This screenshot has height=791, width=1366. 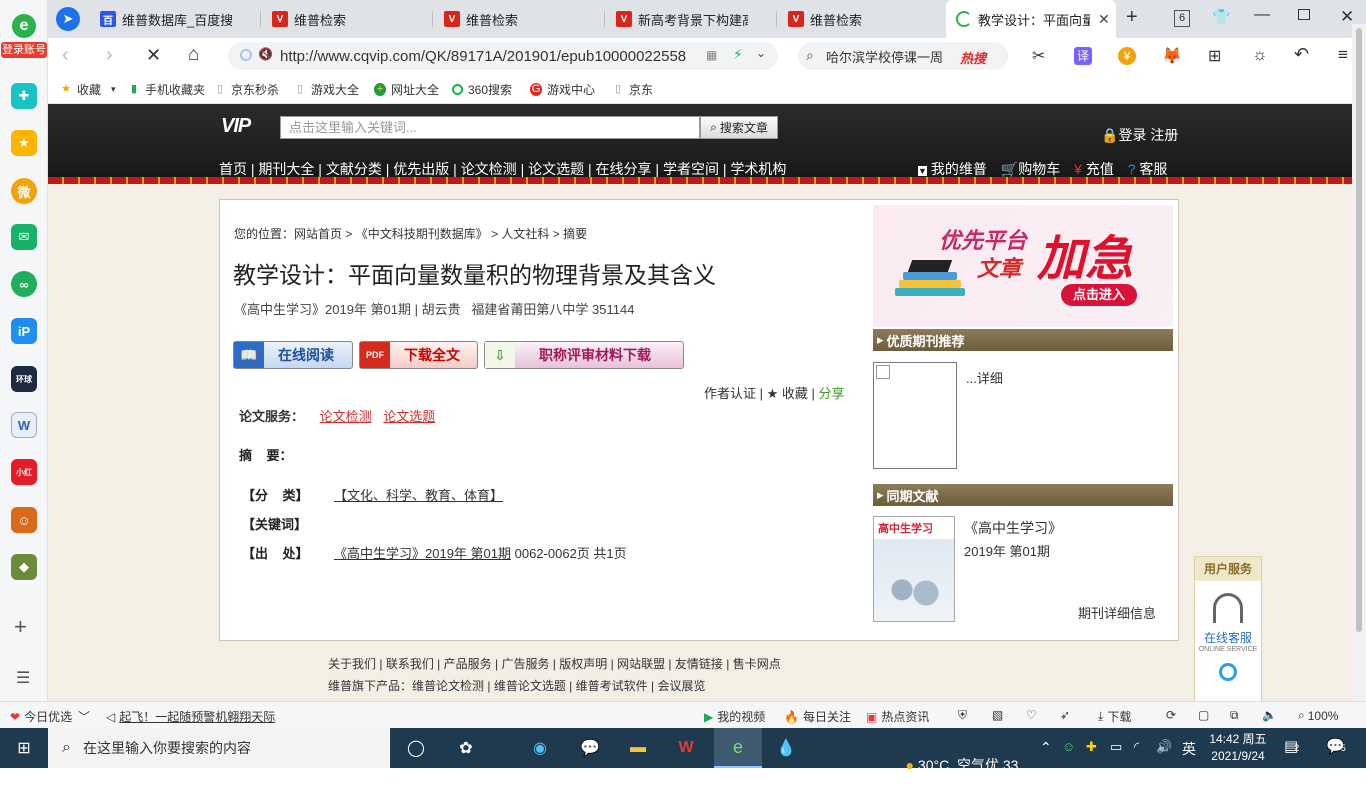 I want to click on bookmark-jd-miaosha: ▯ 京东秒杀, so click(x=246, y=89).